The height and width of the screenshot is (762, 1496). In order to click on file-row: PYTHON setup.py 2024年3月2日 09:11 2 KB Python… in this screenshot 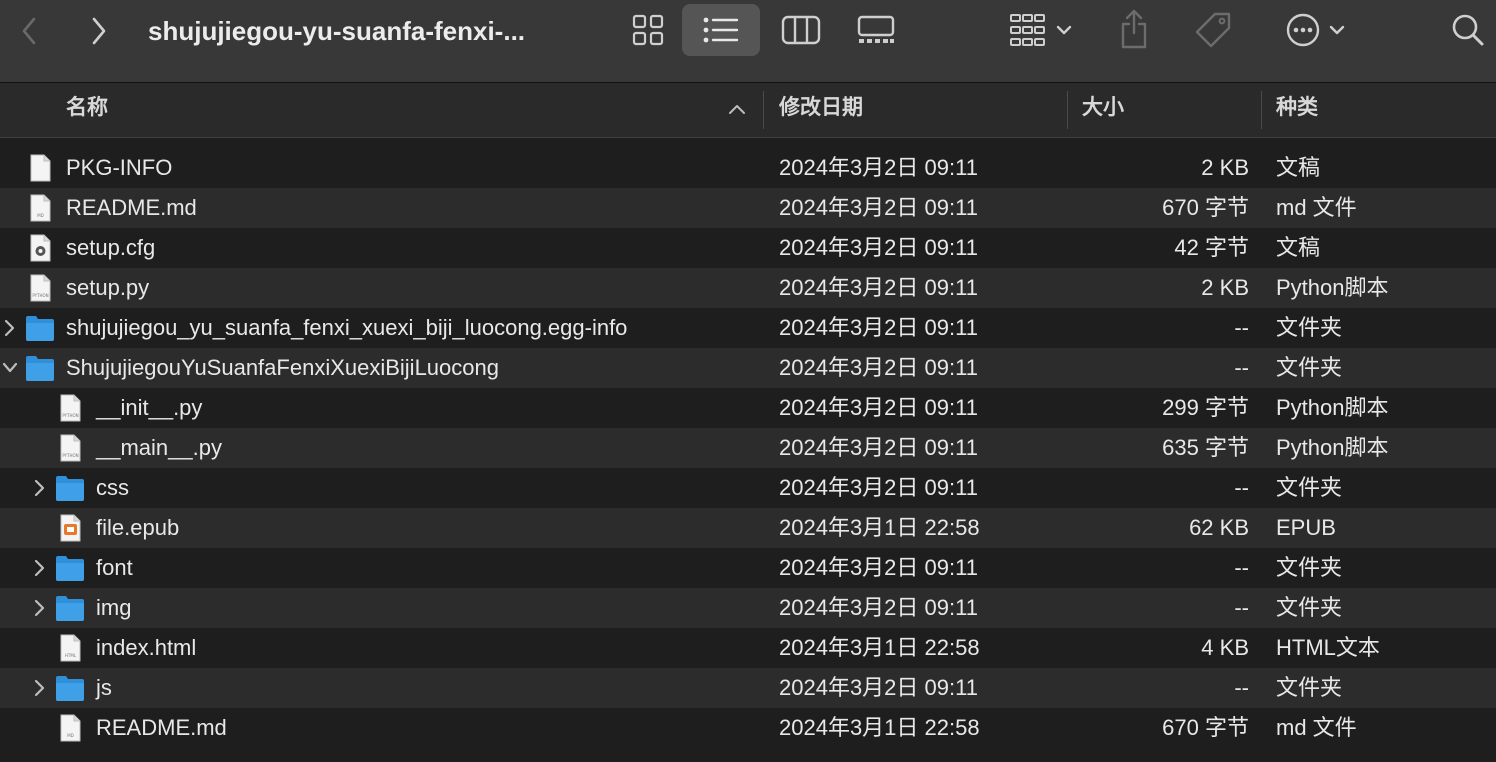, I will do `click(748, 288)`.